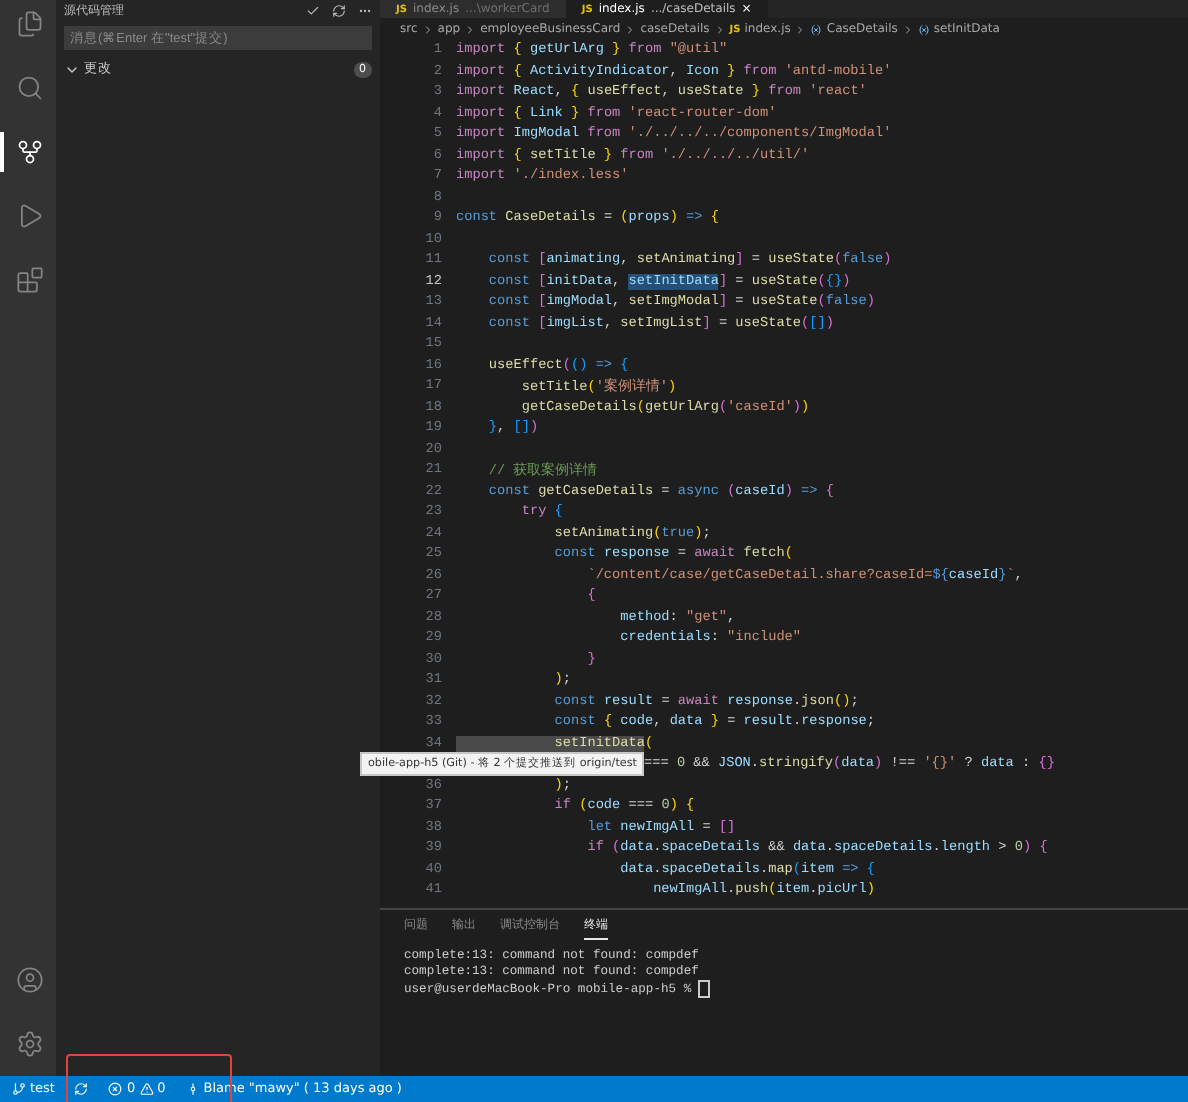 Image resolution: width=1188 pixels, height=1102 pixels. I want to click on error-icon, so click(115, 1089).